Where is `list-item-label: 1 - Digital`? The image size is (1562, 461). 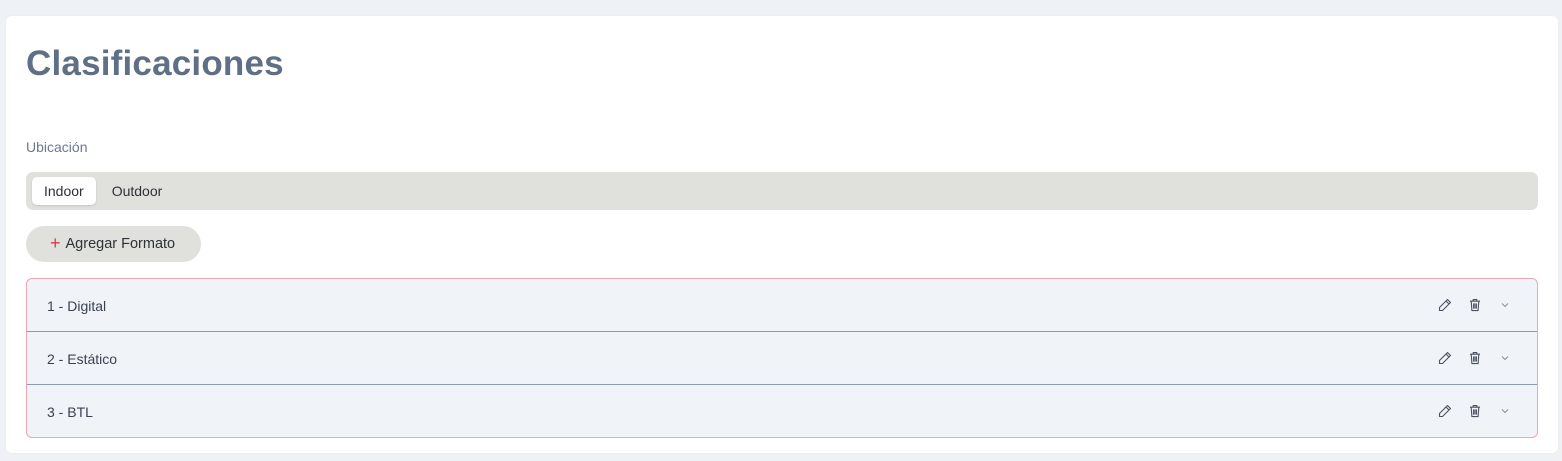 list-item-label: 1 - Digital is located at coordinates (77, 306).